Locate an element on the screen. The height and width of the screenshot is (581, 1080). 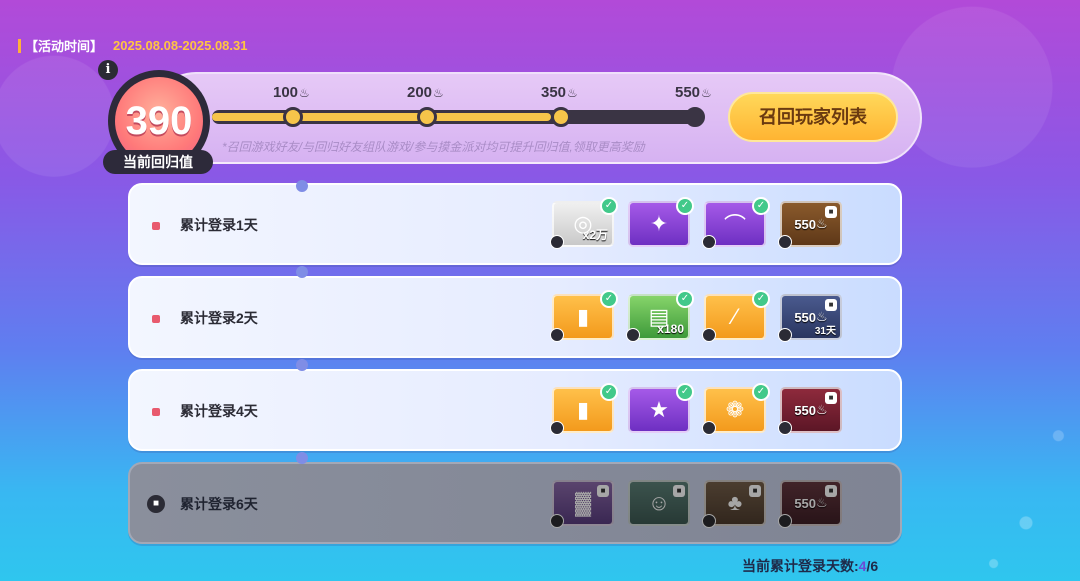
star-crown-icon: ★ is located at coordinates (659, 409).